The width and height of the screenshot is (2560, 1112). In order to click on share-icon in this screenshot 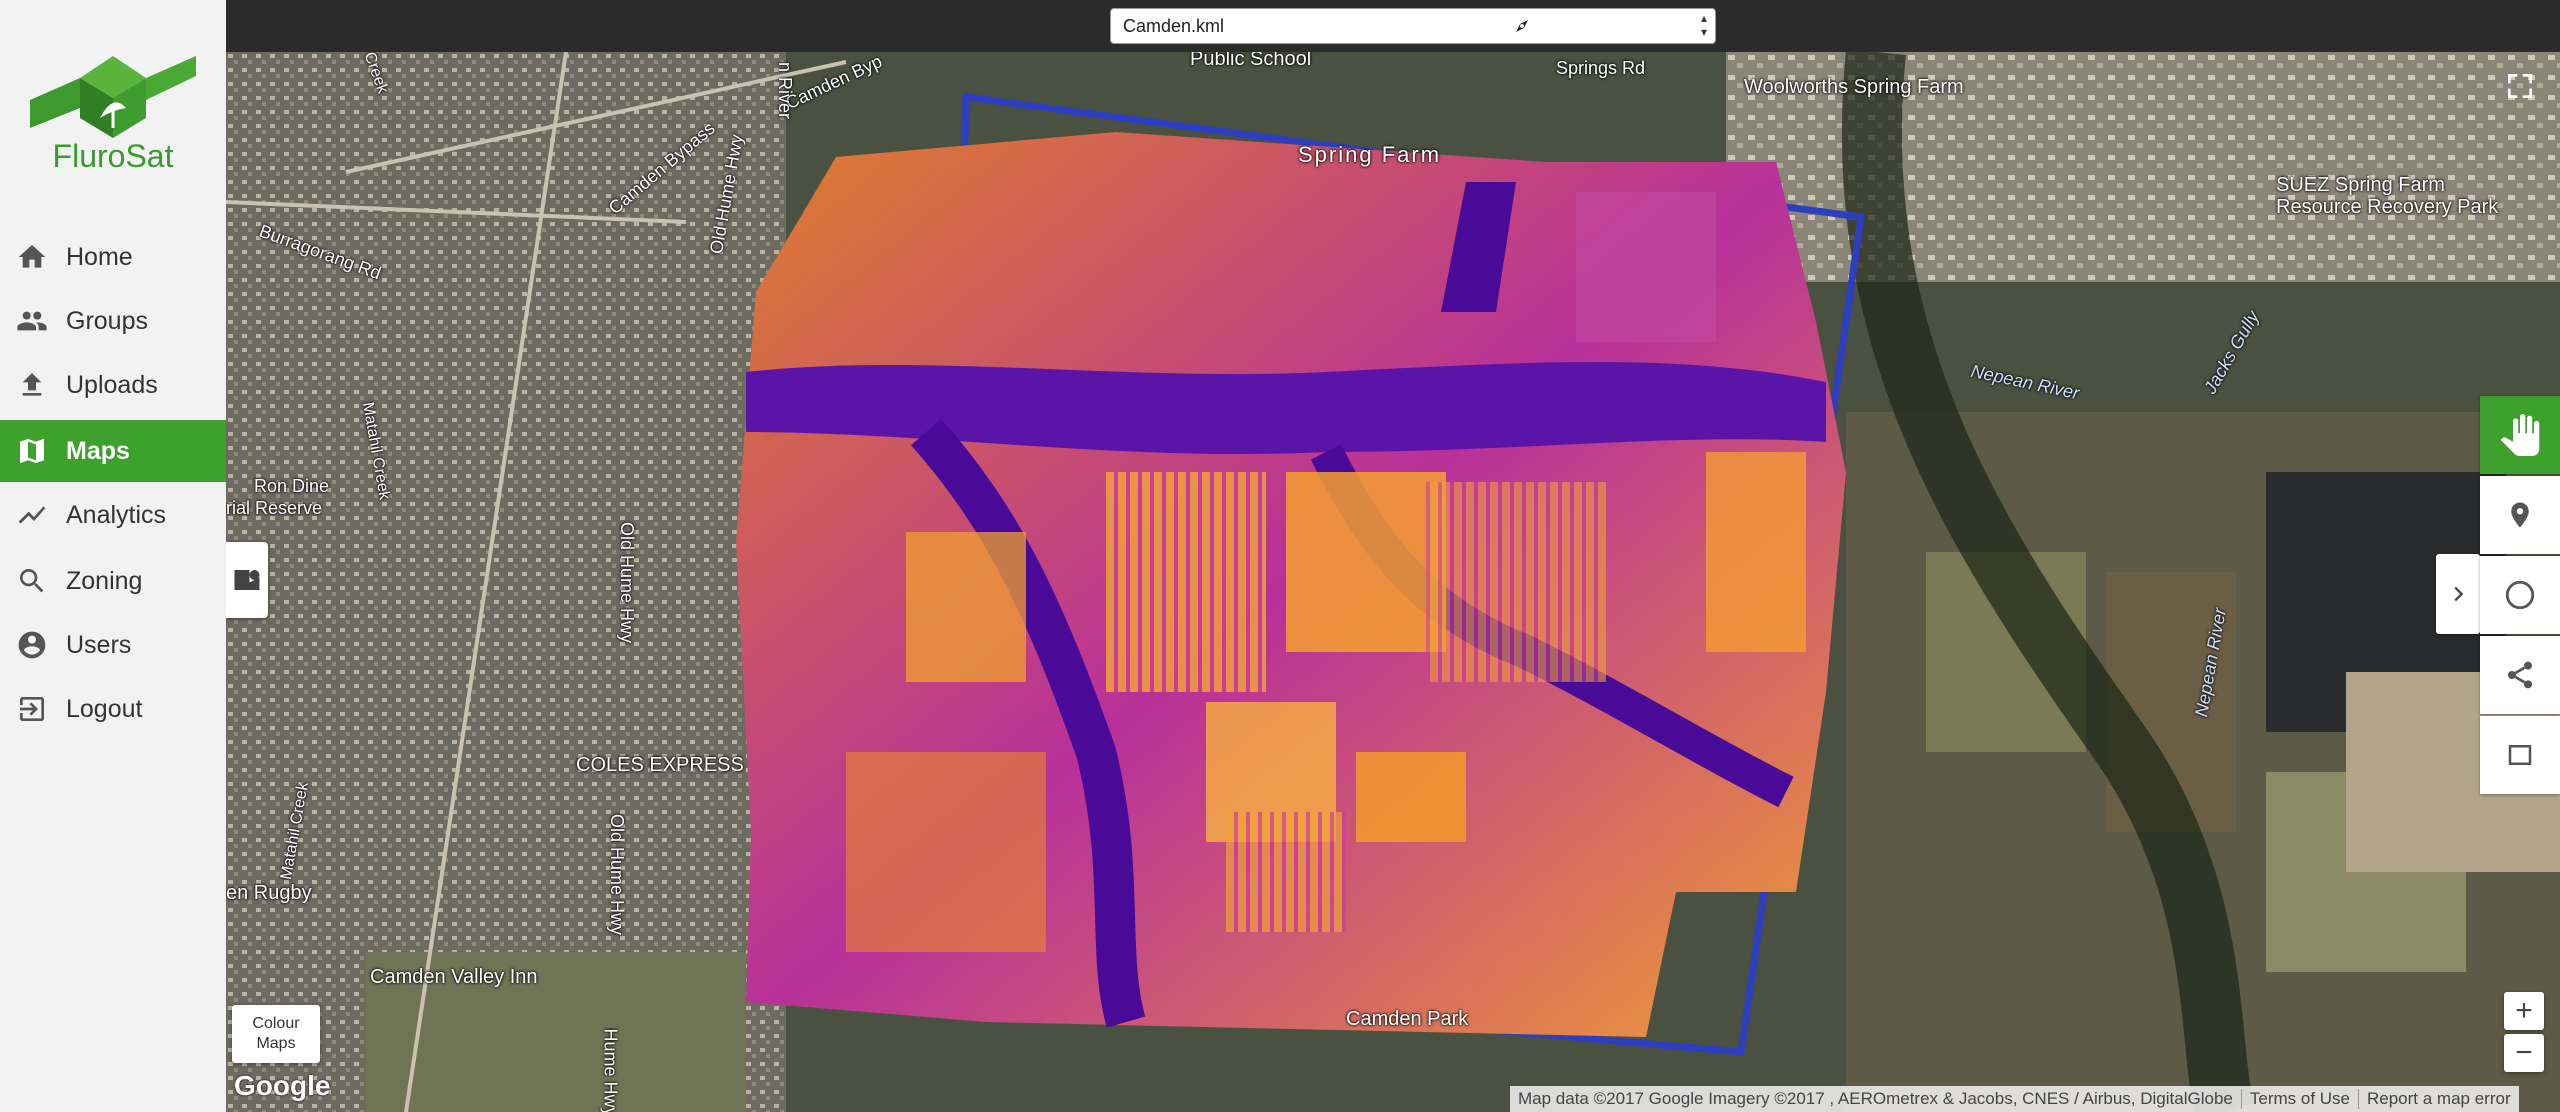, I will do `click(2520, 675)`.